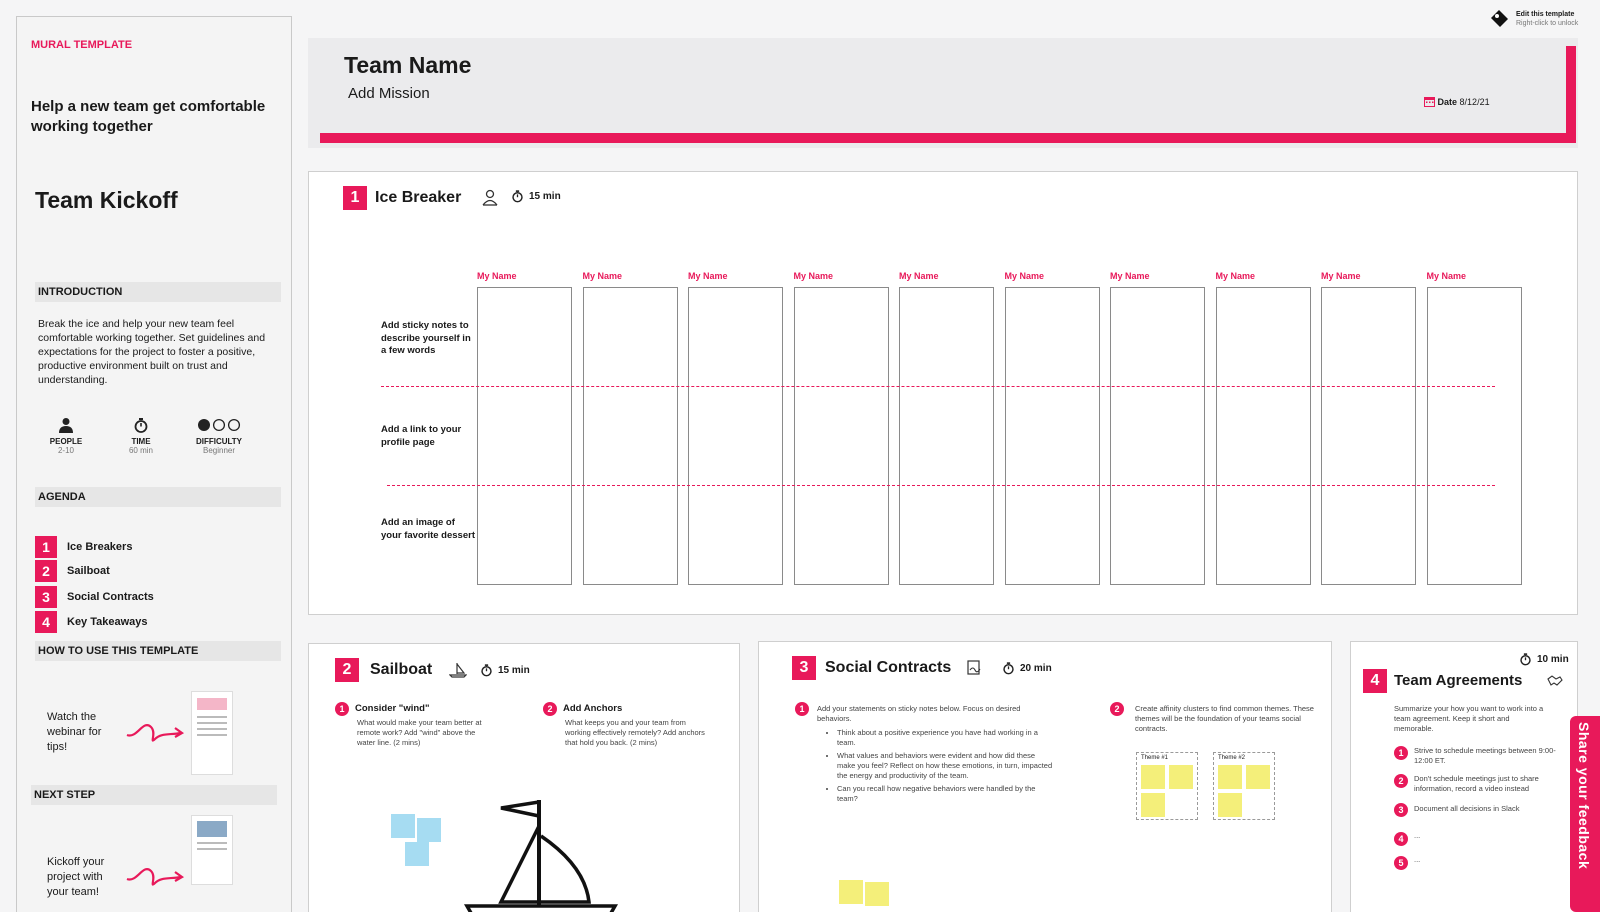 The height and width of the screenshot is (912, 1600). Describe the element at coordinates (1401, 810) in the screenshot. I see `agreement-number: 3` at that location.